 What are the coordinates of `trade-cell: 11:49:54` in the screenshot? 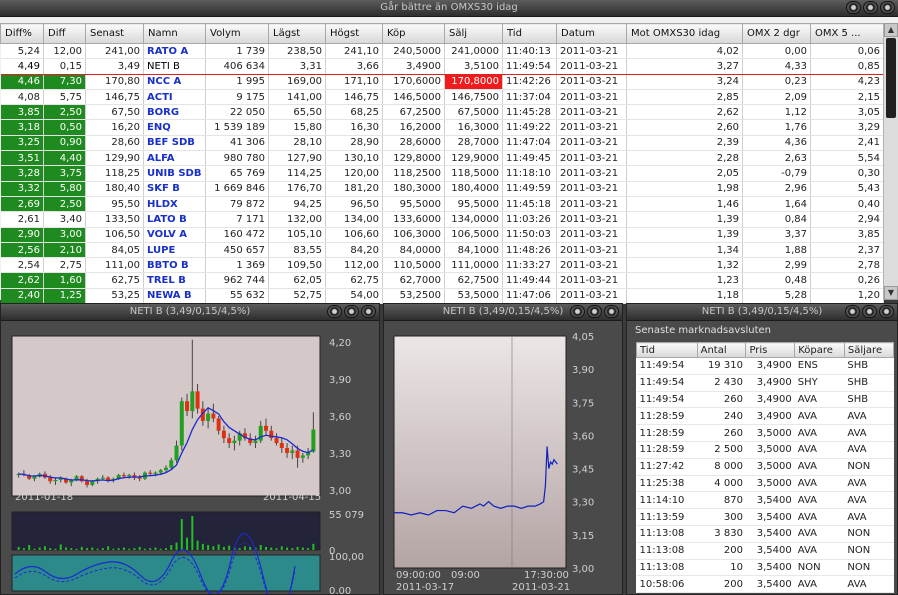 It's located at (667, 400).